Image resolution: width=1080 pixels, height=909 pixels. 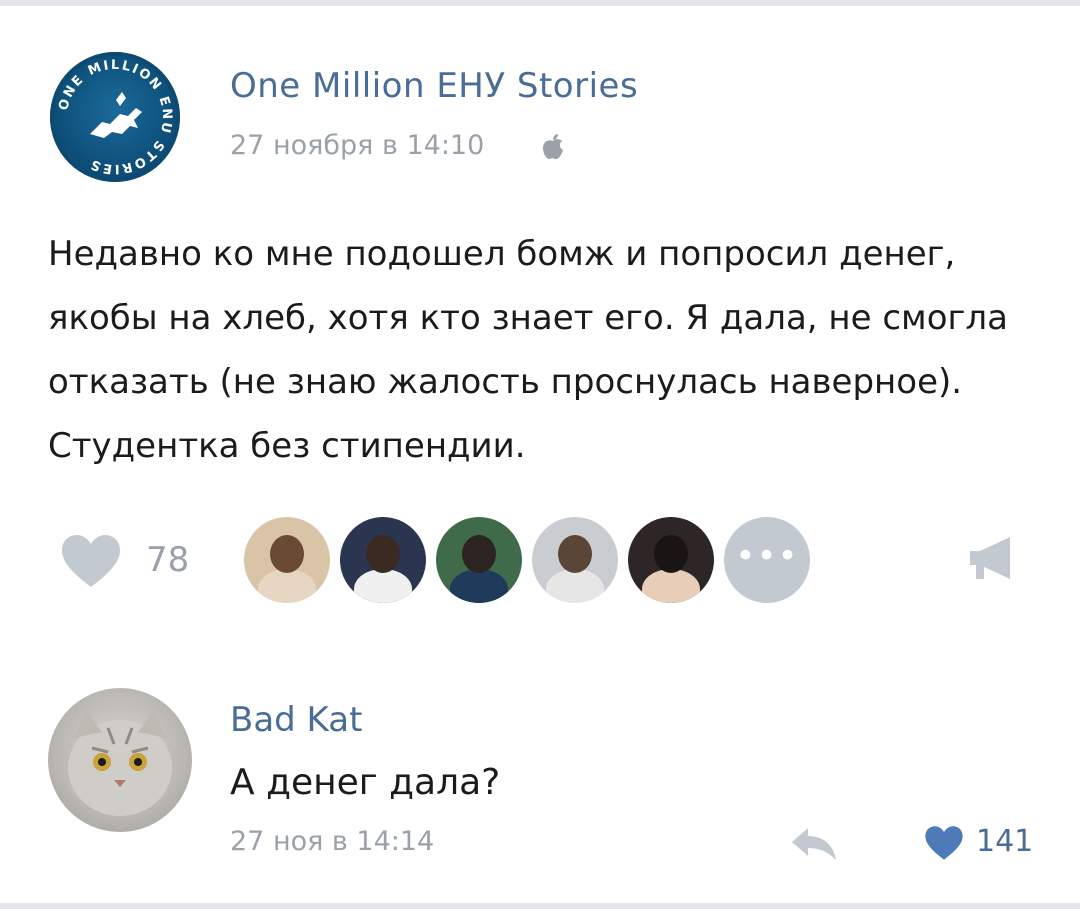 I want to click on community-avatar: ONE MILLION ENU STORIES, so click(x=115, y=117).